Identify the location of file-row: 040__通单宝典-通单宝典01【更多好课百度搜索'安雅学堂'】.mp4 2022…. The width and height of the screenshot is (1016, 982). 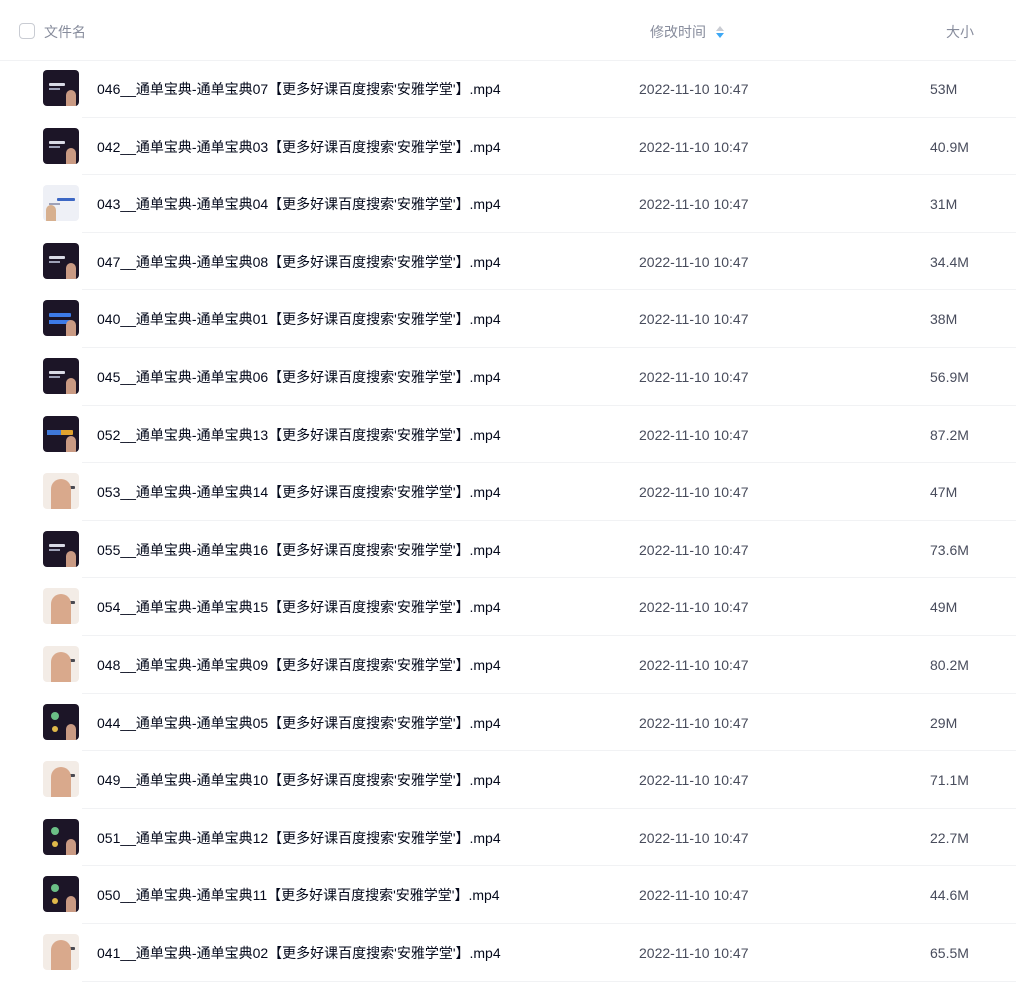
(508, 319).